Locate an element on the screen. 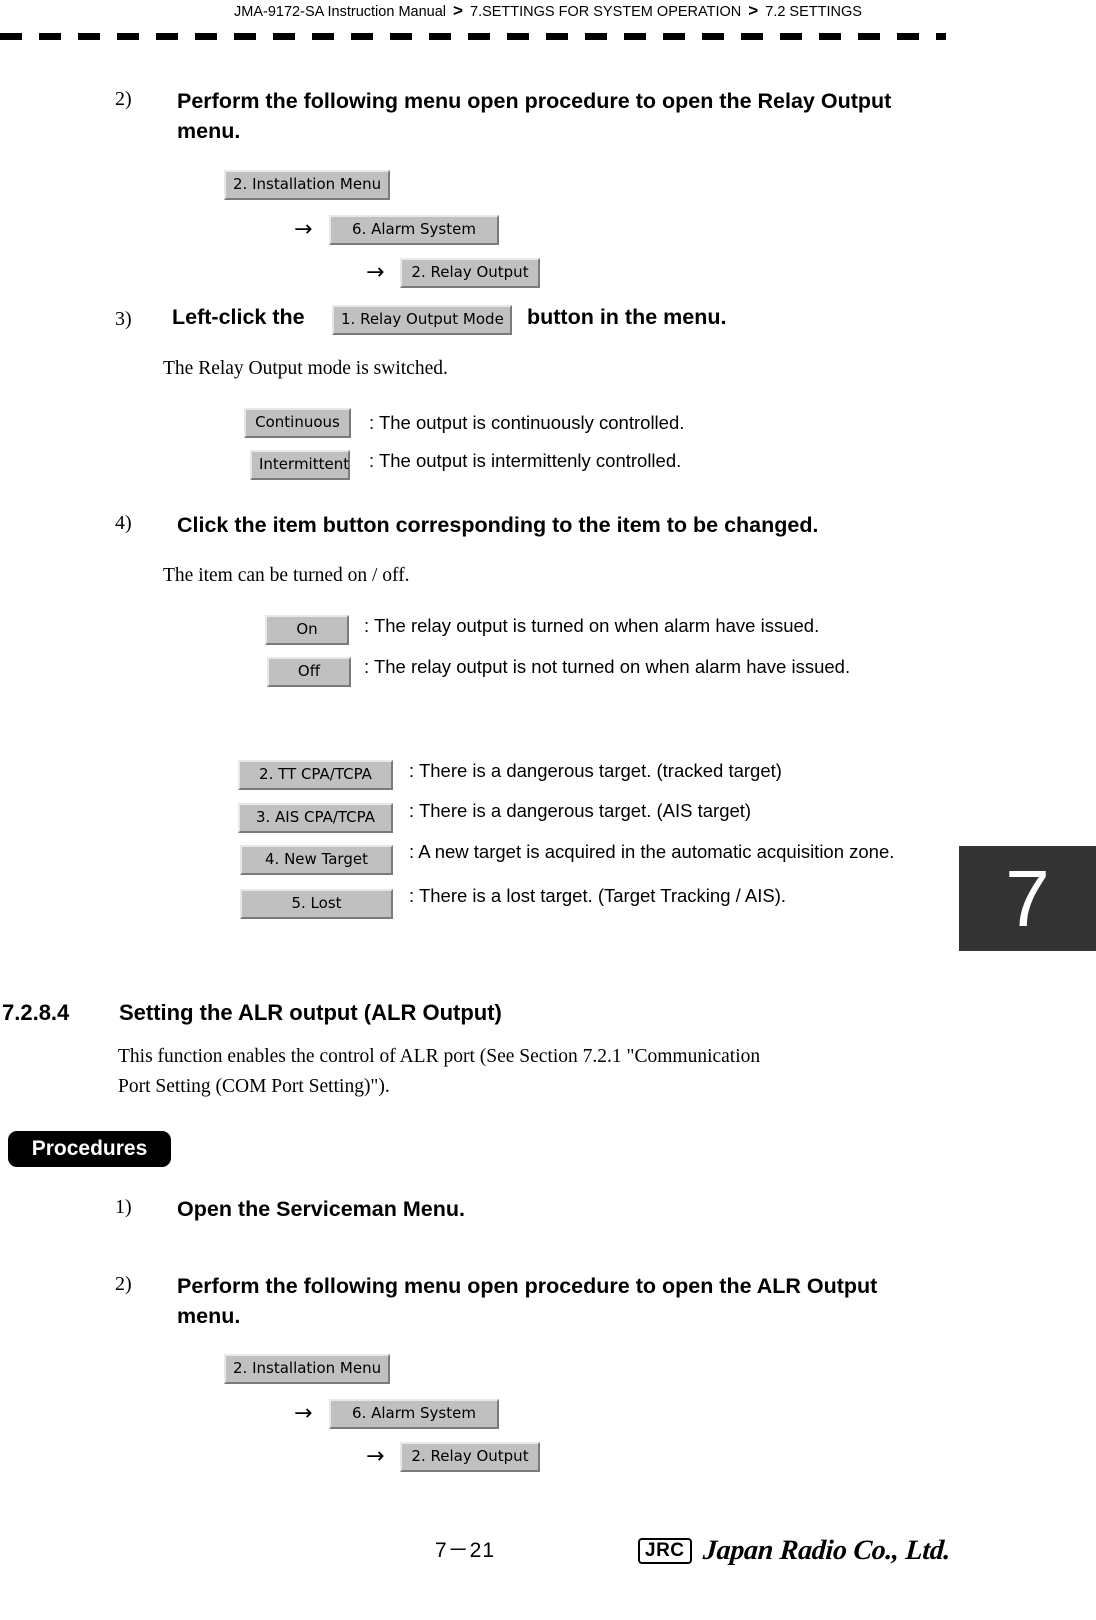  section-number: 7.2.8.4 is located at coordinates (36, 1012).